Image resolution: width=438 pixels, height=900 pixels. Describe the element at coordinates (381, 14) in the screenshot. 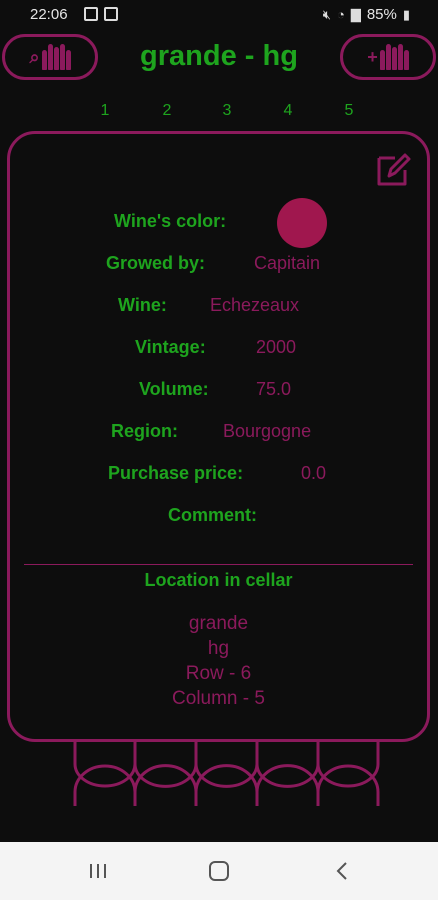

I see `battery-level: 85%` at that location.